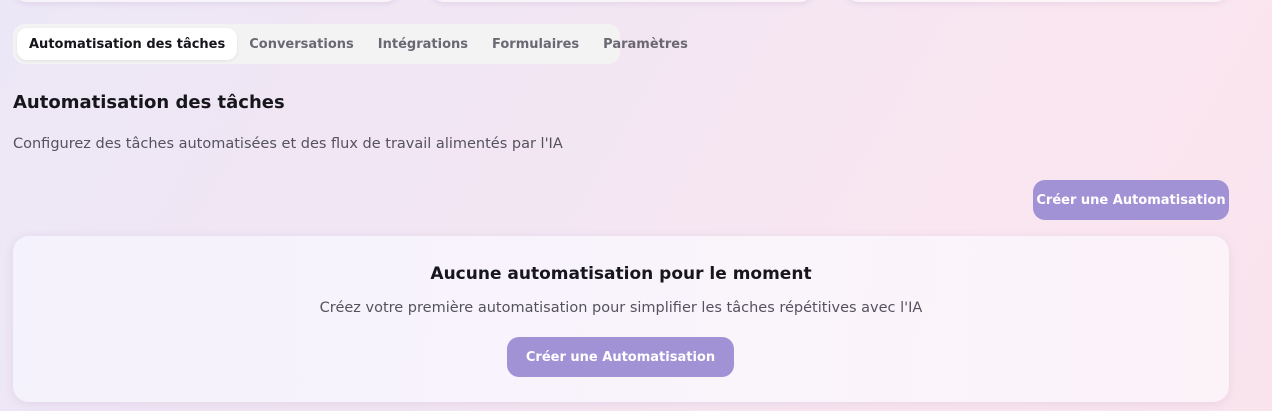  I want to click on tab-forms: Formulaires, so click(535, 44).